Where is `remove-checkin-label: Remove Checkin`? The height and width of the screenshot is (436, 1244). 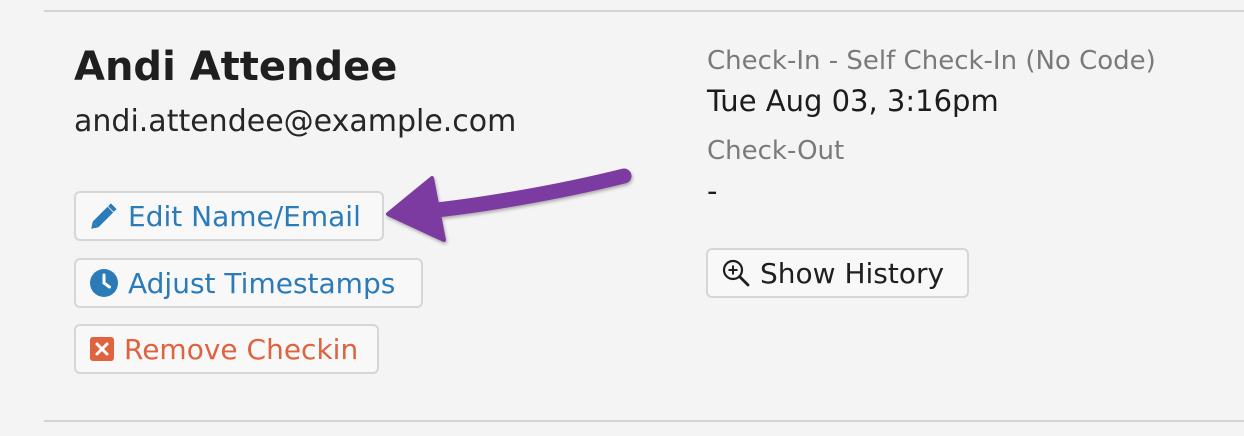 remove-checkin-label: Remove Checkin is located at coordinates (241, 349).